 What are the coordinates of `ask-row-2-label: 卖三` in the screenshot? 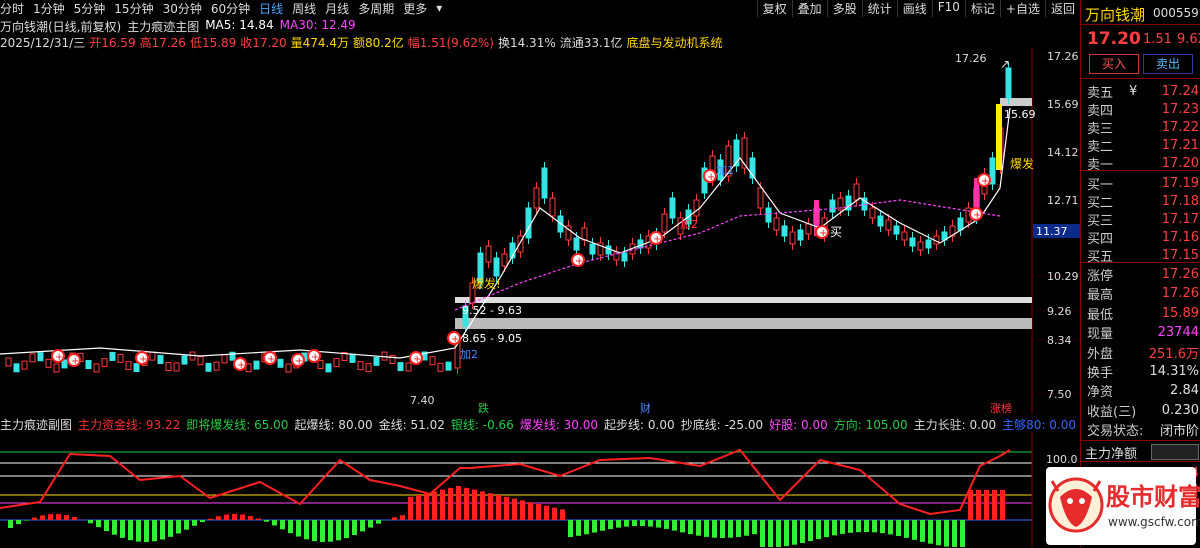 It's located at (1100, 127).